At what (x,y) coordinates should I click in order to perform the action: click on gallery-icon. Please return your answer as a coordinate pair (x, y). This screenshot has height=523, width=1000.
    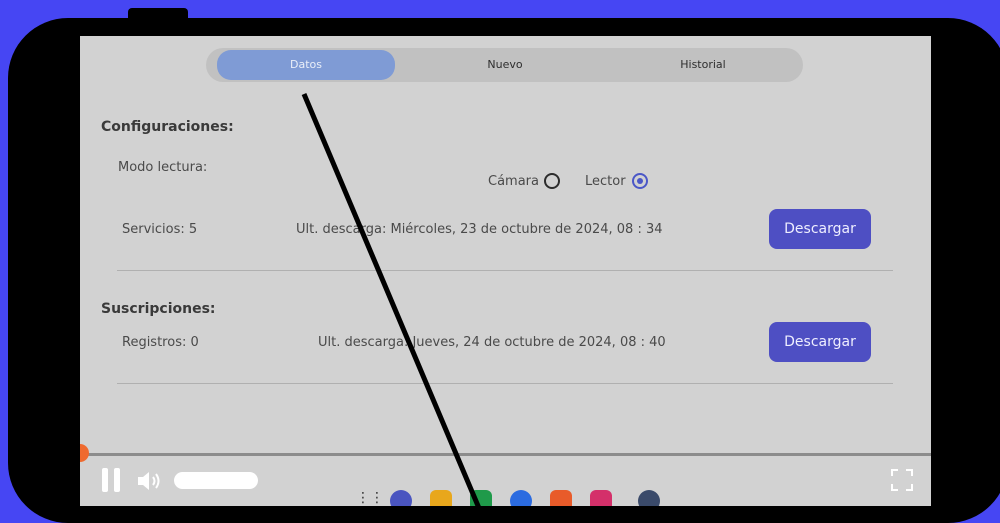
    Looking at the image, I should click on (601, 498).